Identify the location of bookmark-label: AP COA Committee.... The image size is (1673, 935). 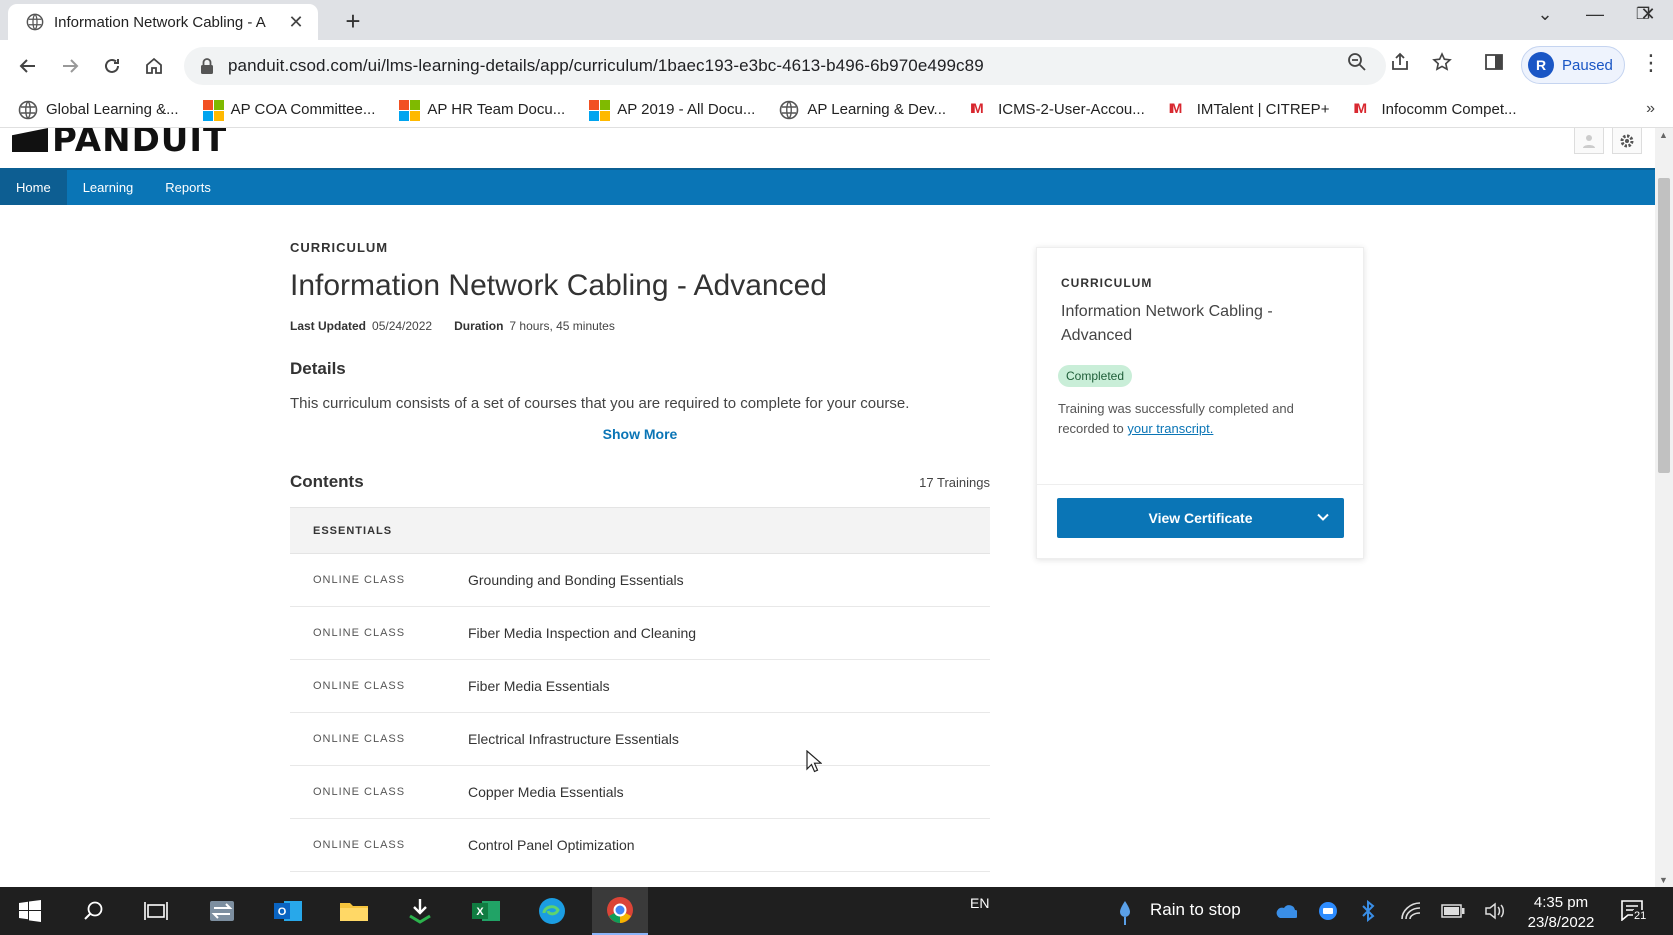
(303, 109).